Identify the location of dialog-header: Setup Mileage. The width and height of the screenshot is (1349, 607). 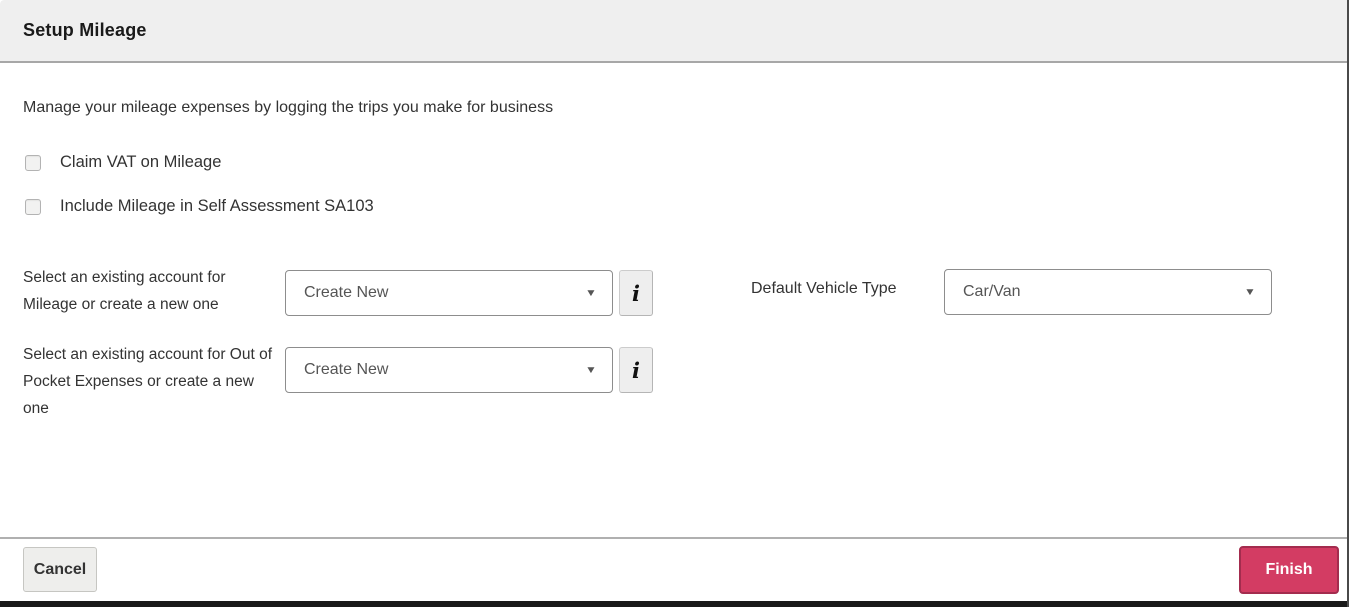
(673, 31).